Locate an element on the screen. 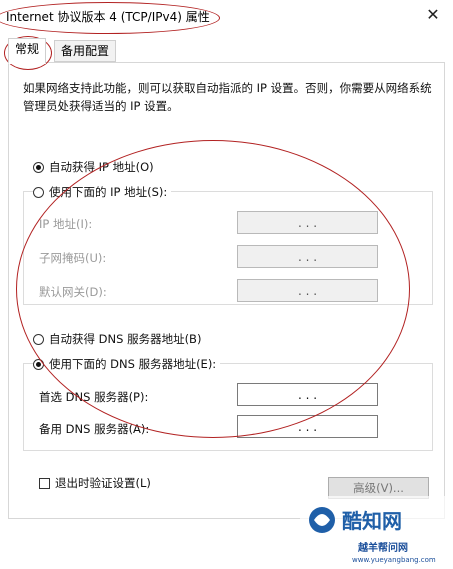 This screenshot has width=453, height=569. ip-address-value: . . . is located at coordinates (307, 222).